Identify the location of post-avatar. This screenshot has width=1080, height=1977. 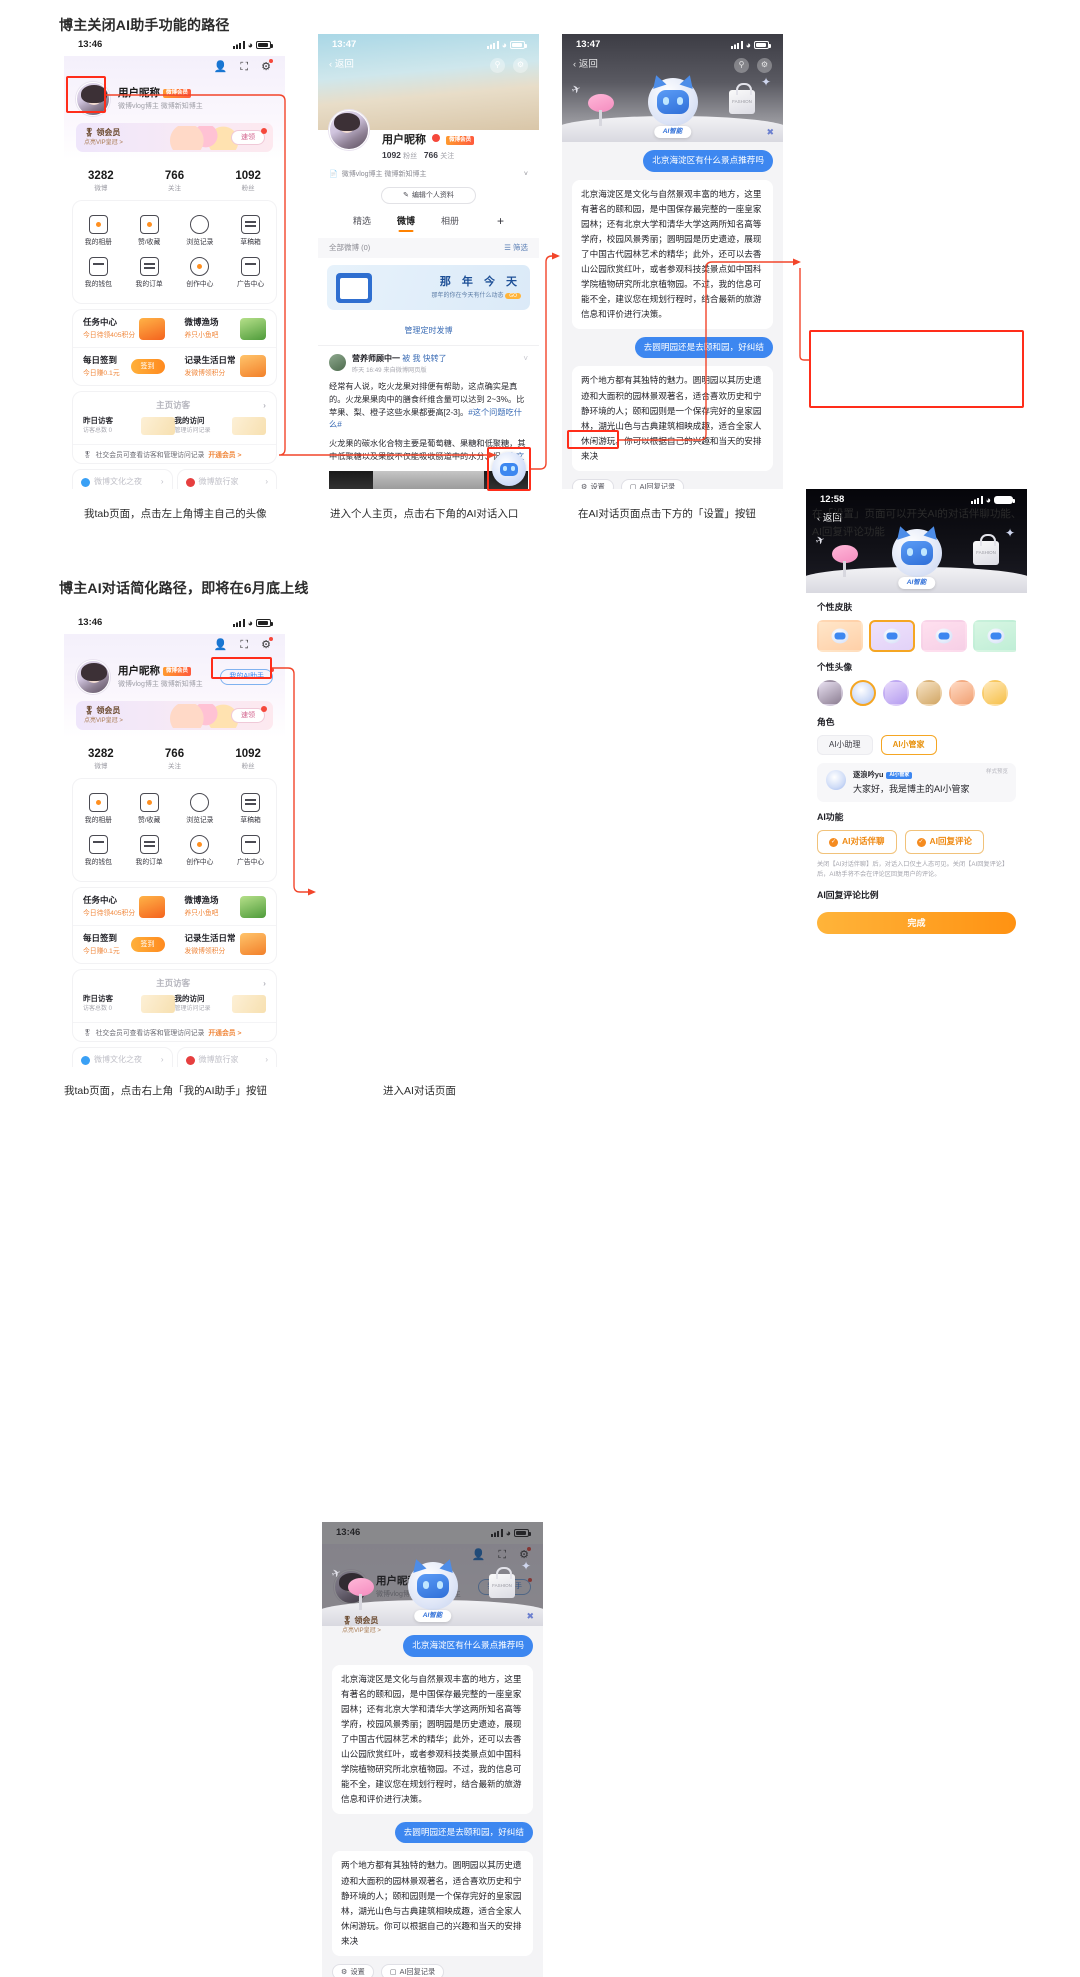
(337, 362).